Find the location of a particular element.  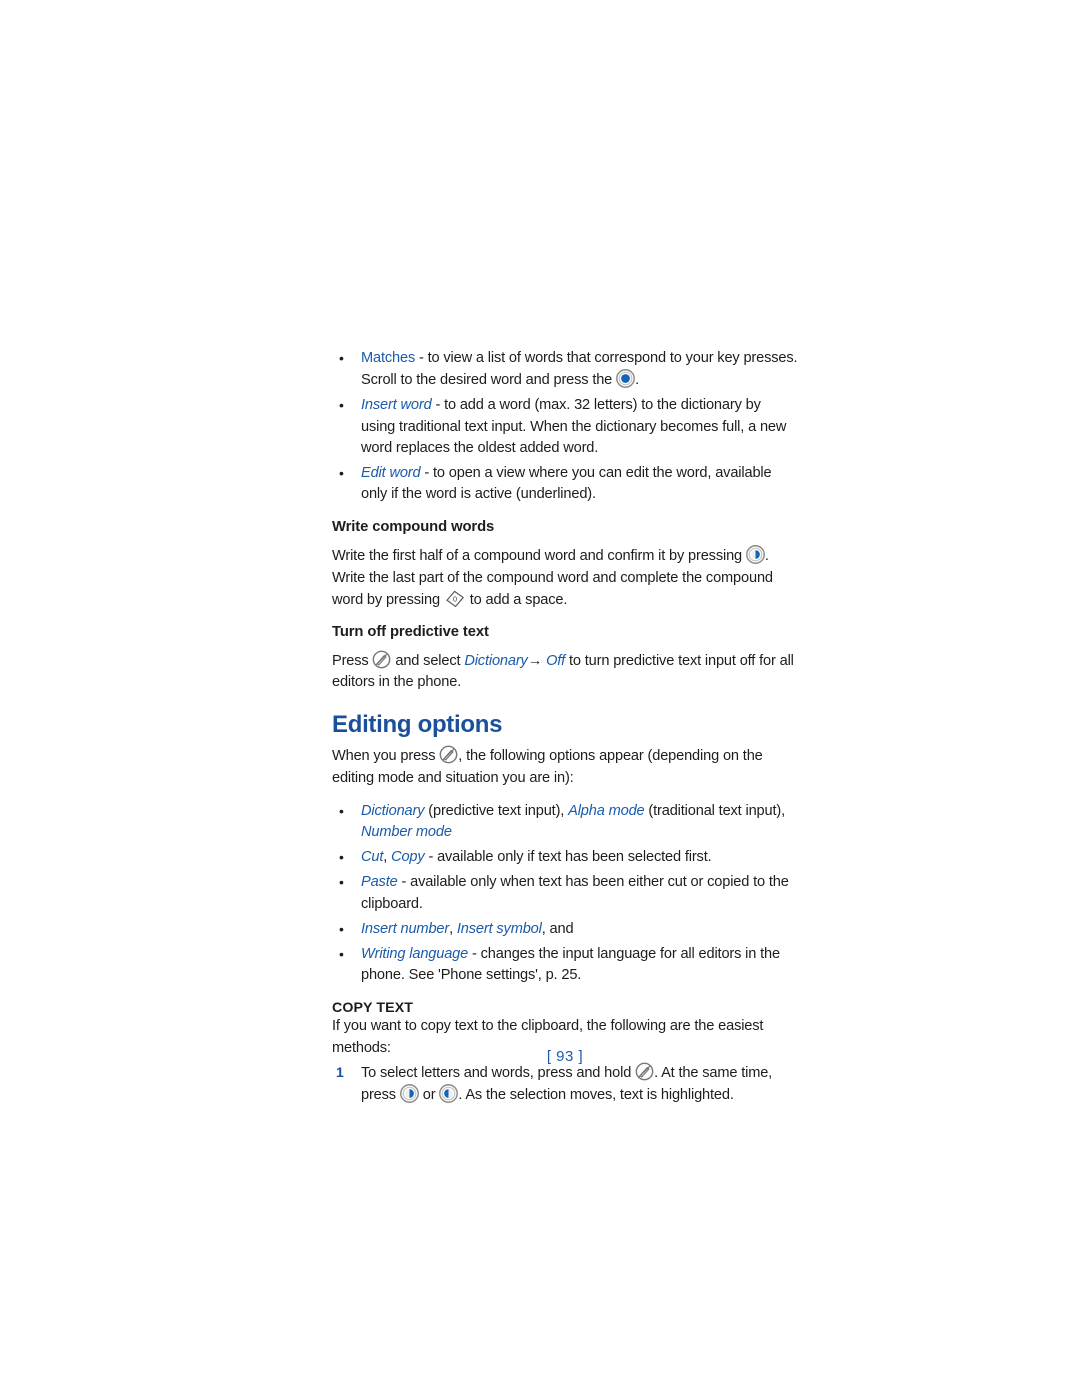

list-item-text: , and is located at coordinates (557, 928).